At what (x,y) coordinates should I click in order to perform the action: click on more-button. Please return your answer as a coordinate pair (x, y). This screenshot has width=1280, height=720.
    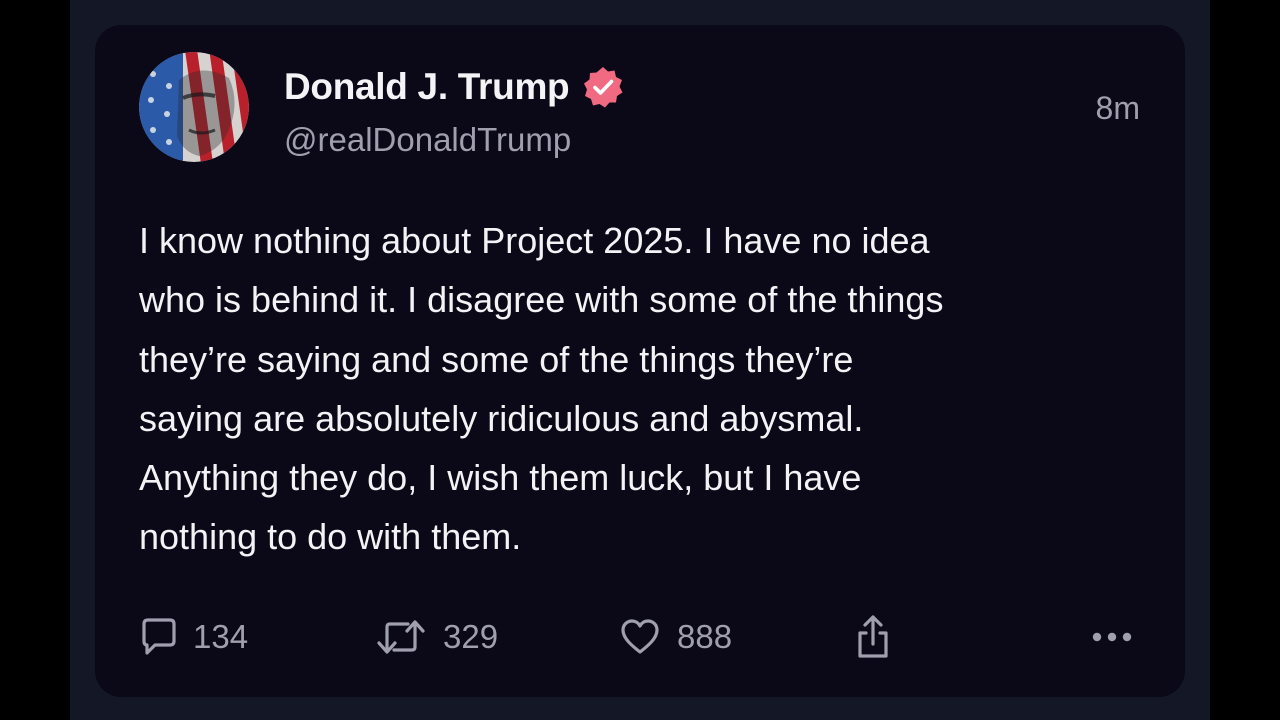
    Looking at the image, I should click on (1112, 637).